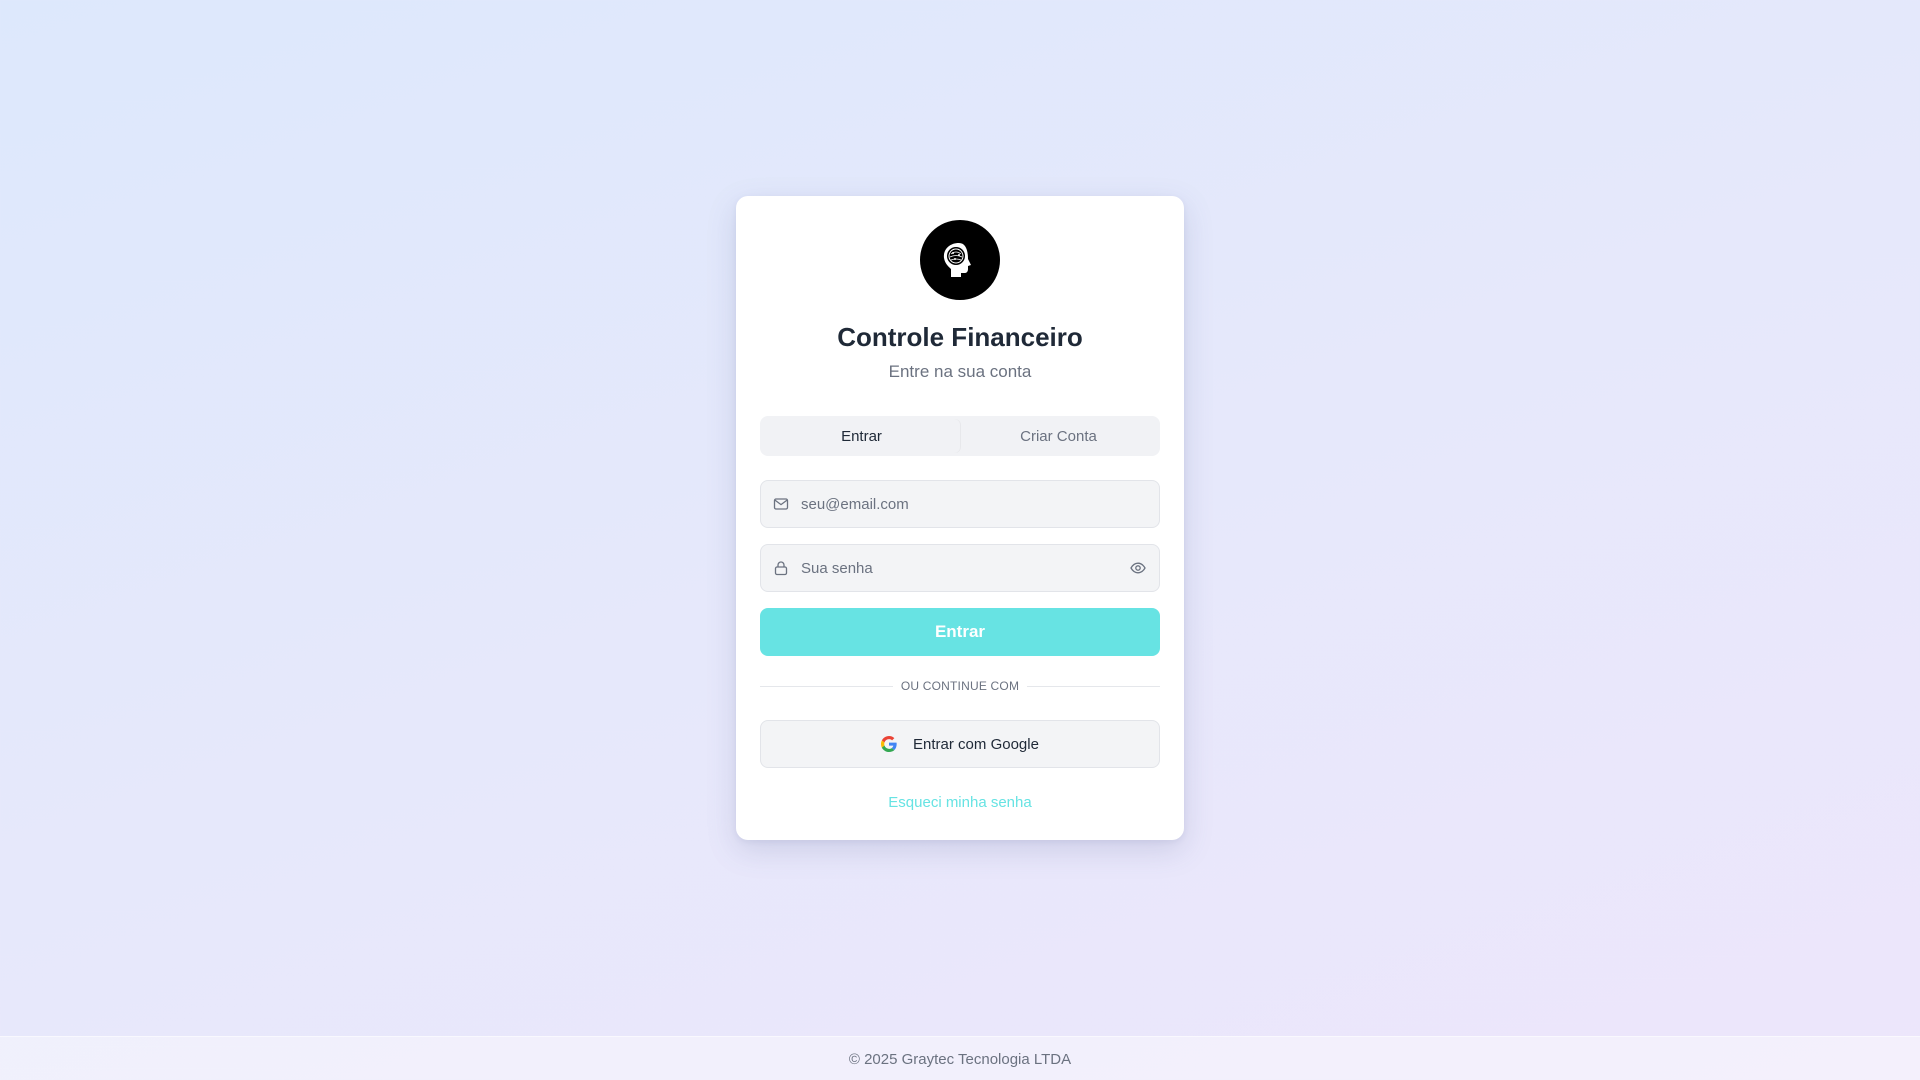 The image size is (1920, 1080). Describe the element at coordinates (781, 568) in the screenshot. I see `lock-icon` at that location.